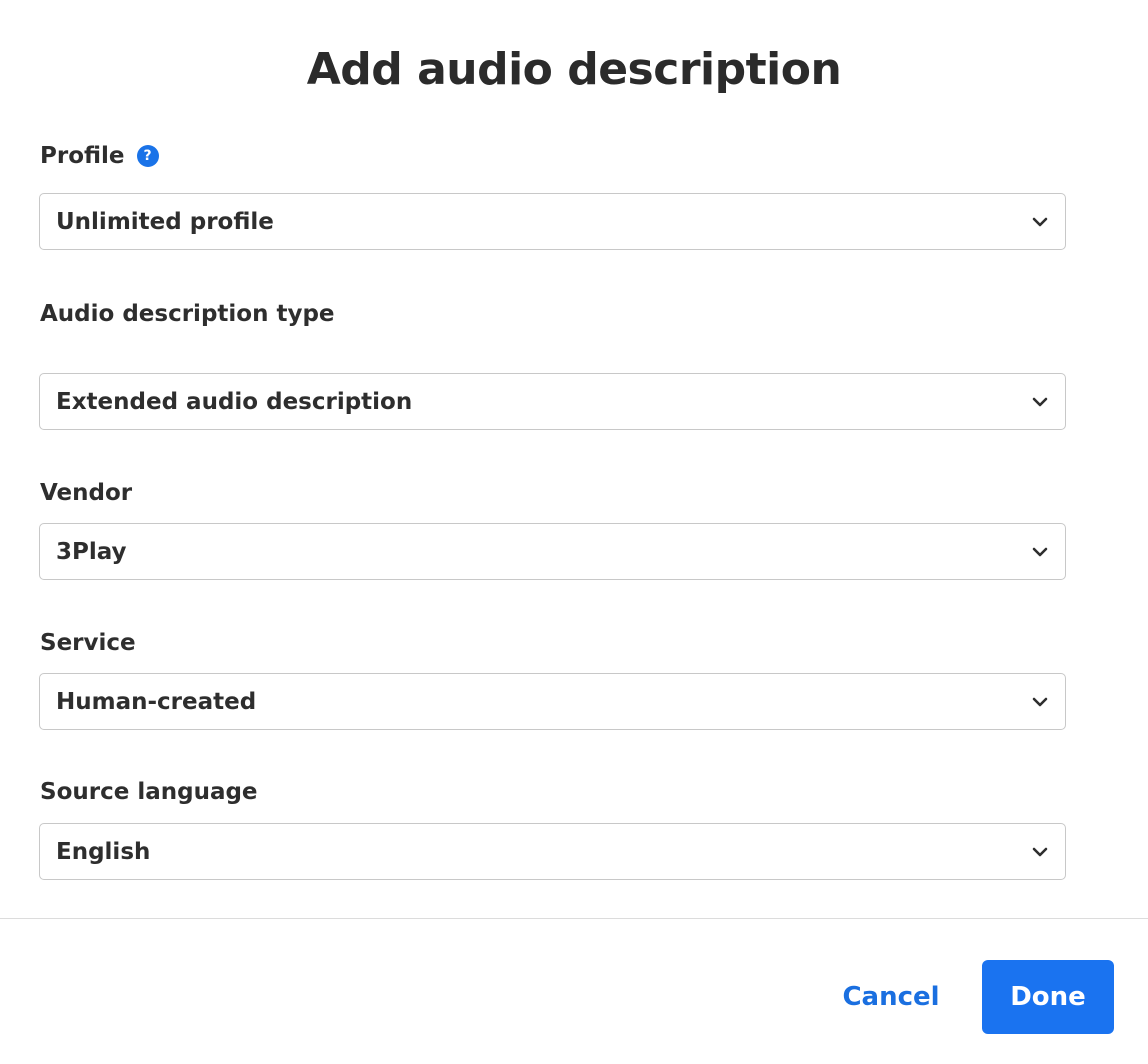 The image size is (1148, 1064). What do you see at coordinates (103, 851) in the screenshot?
I see `source-language-select-value: English` at bounding box center [103, 851].